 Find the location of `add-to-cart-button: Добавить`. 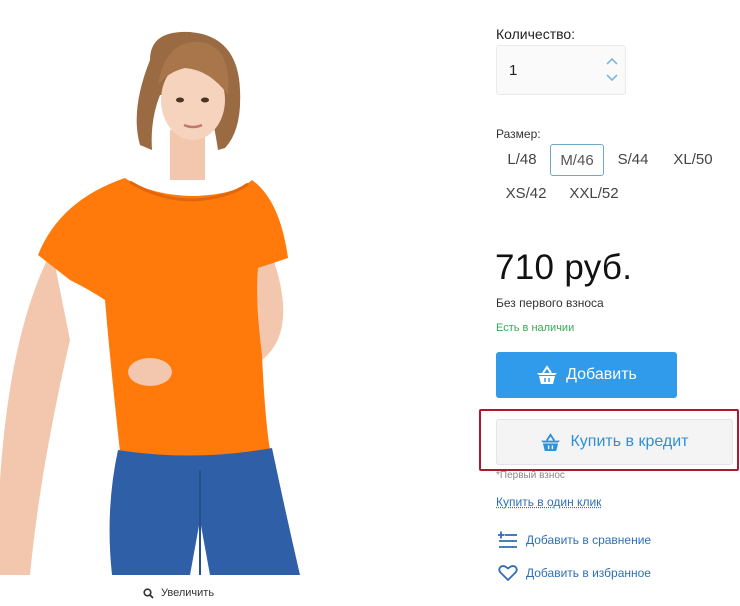

add-to-cart-button: Добавить is located at coordinates (586, 375).